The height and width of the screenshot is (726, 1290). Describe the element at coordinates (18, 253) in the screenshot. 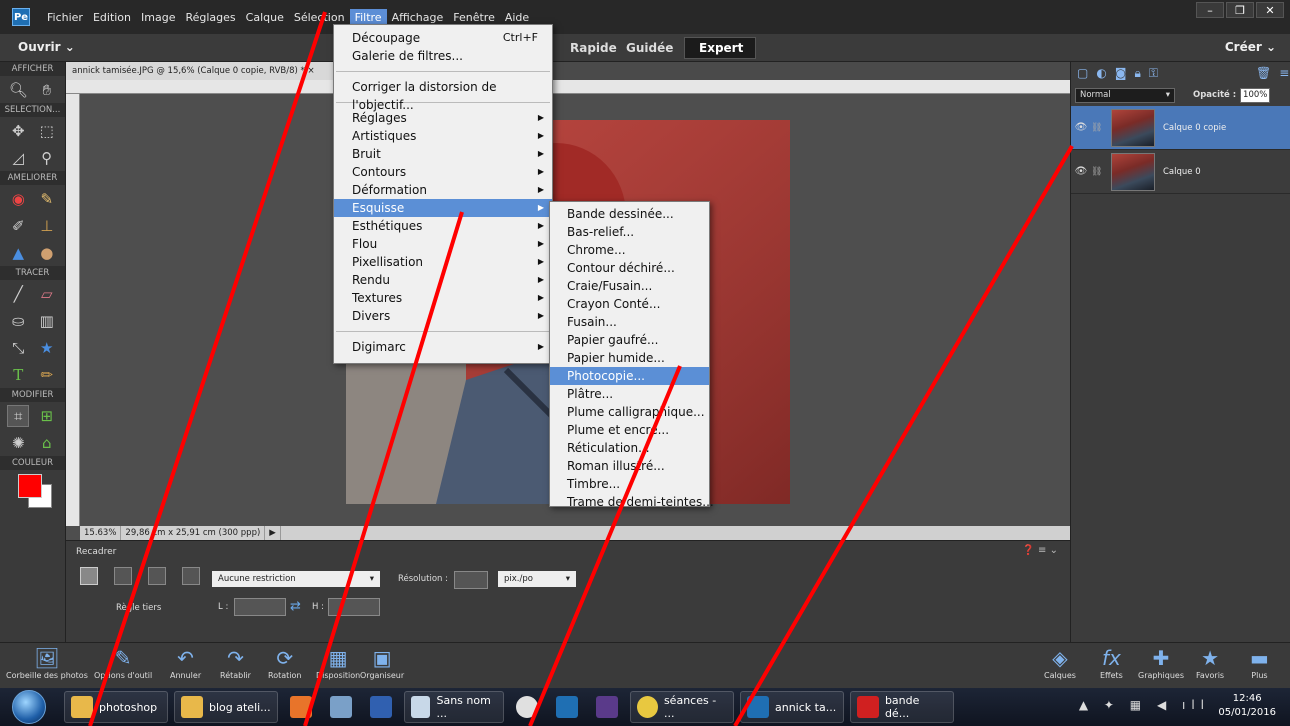

I see `blur-icon: ▲` at that location.